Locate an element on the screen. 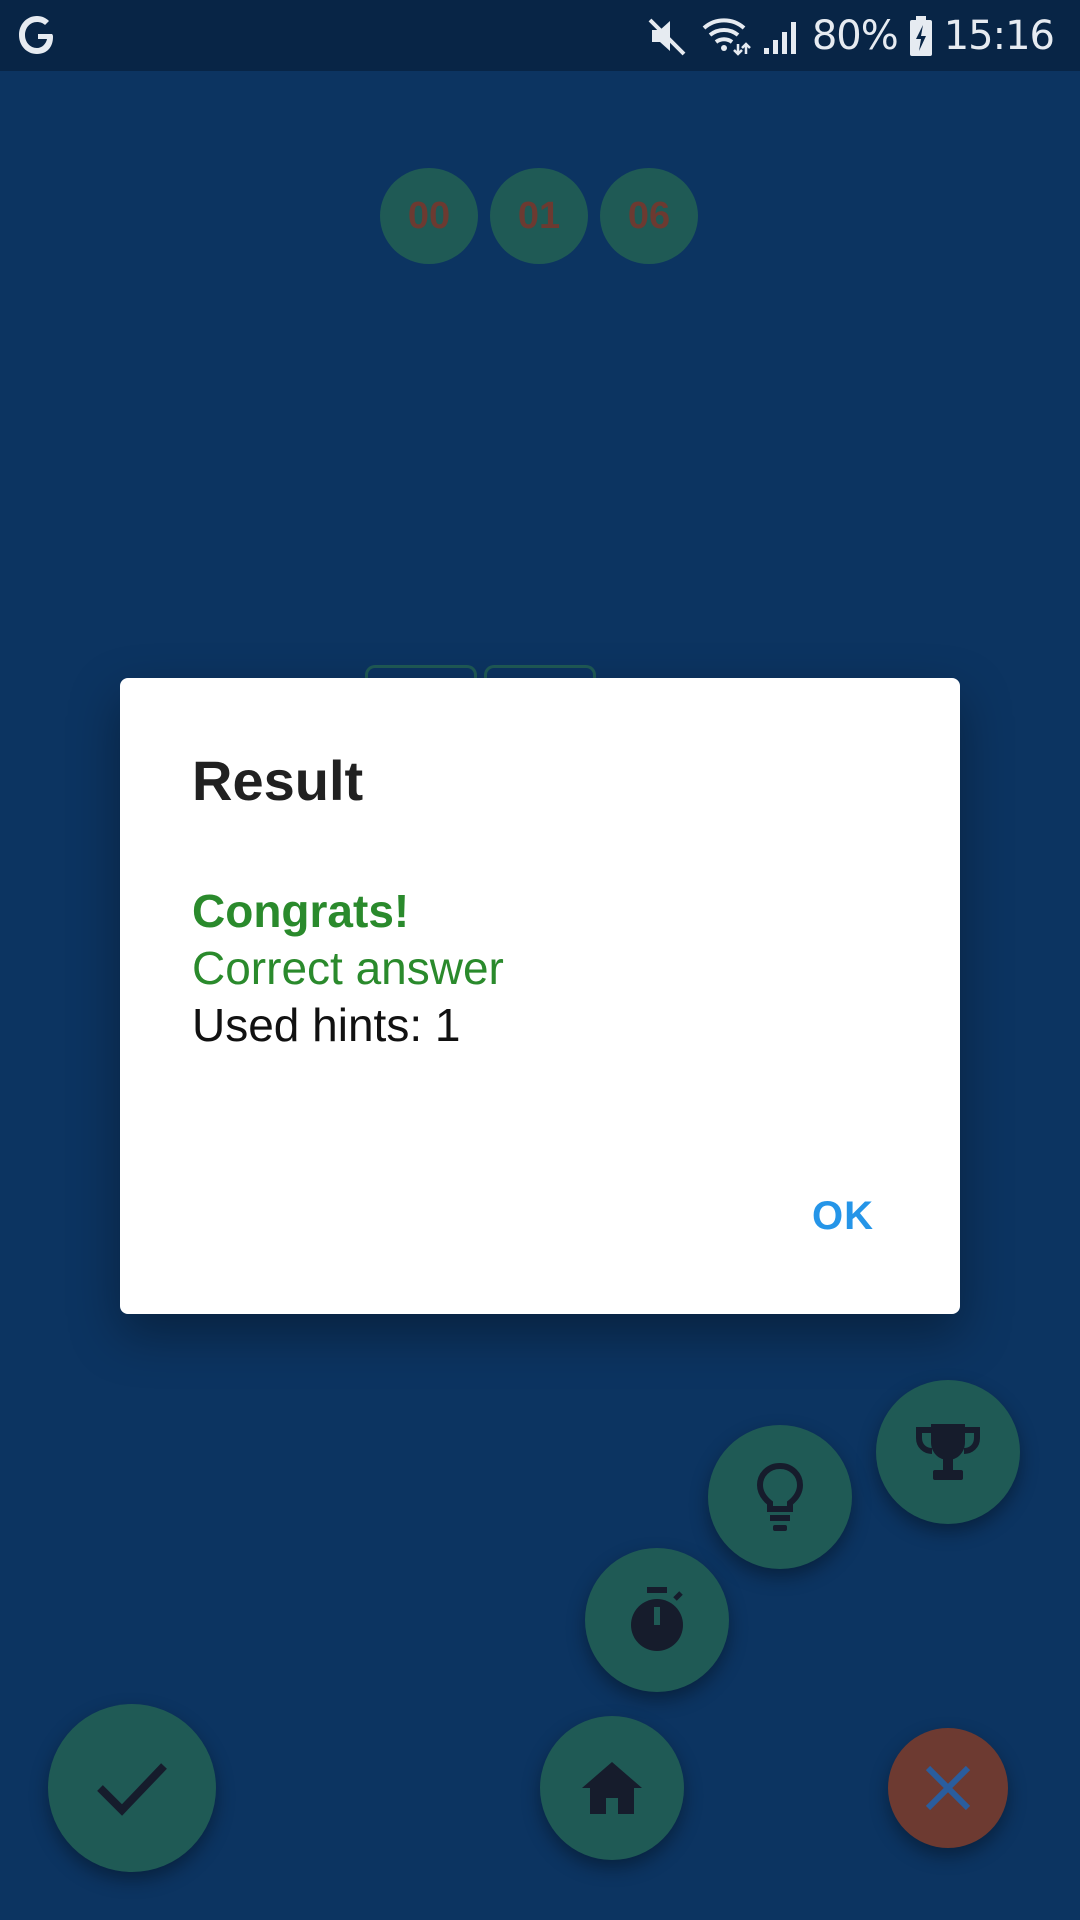 The width and height of the screenshot is (1080, 1920). check-icon is located at coordinates (132, 1789).